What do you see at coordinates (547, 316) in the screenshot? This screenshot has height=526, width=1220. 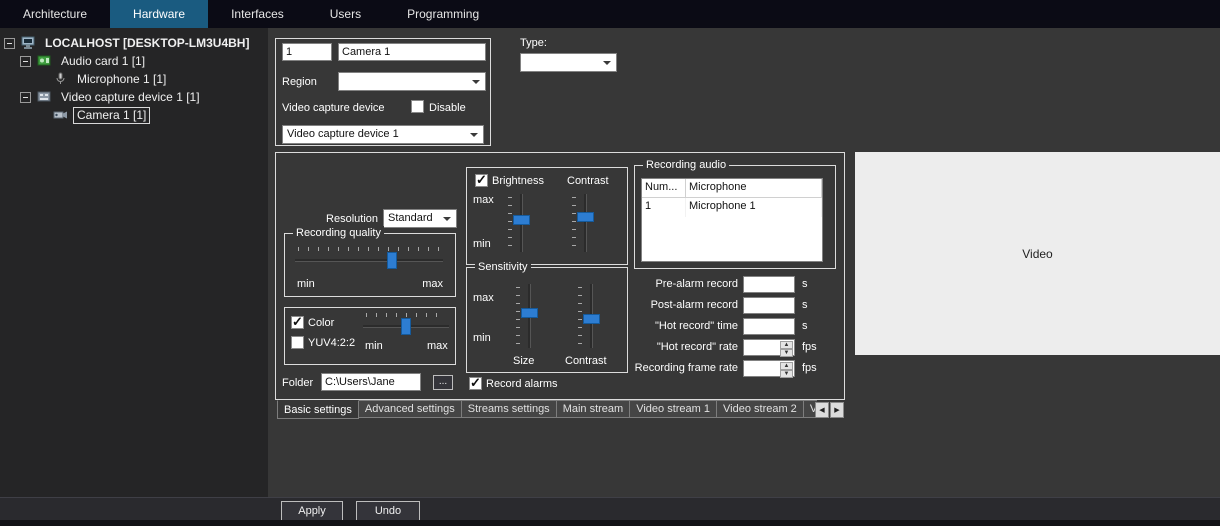 I see `sensitivity-group: Sensitivity max min Size Contrast` at bounding box center [547, 316].